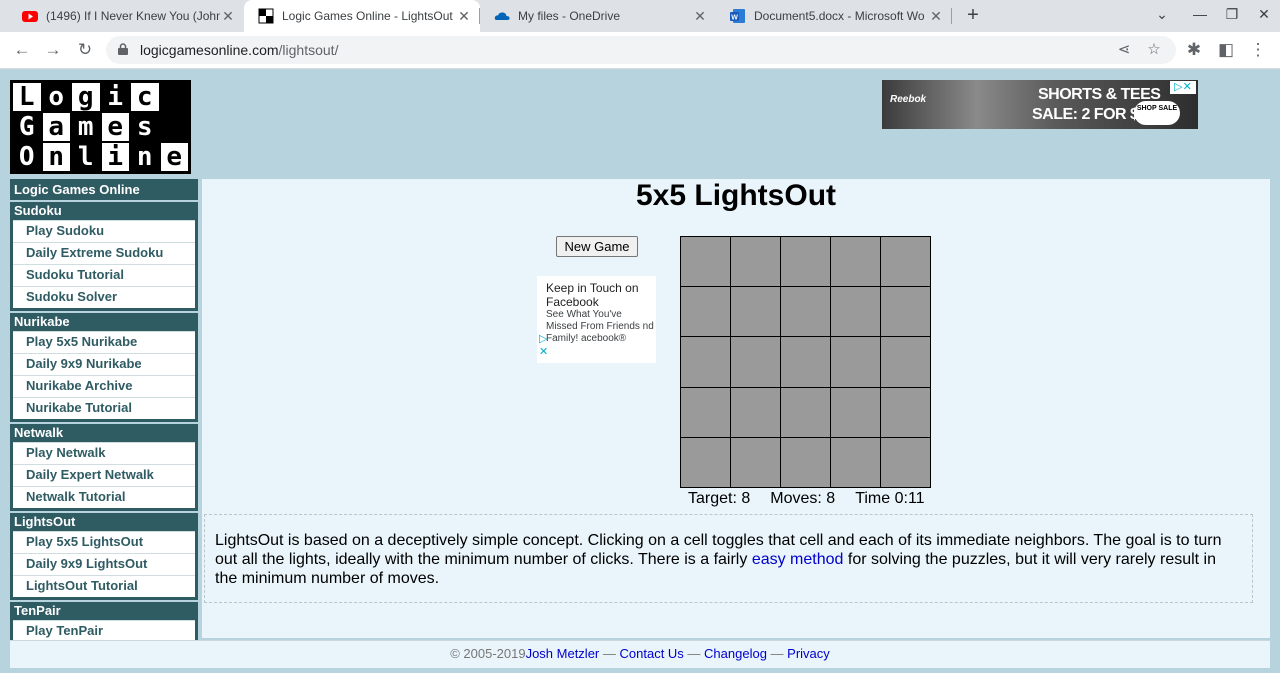 This screenshot has width=1280, height=673. Describe the element at coordinates (597, 246) in the screenshot. I see `new-game-button: New Game` at that location.